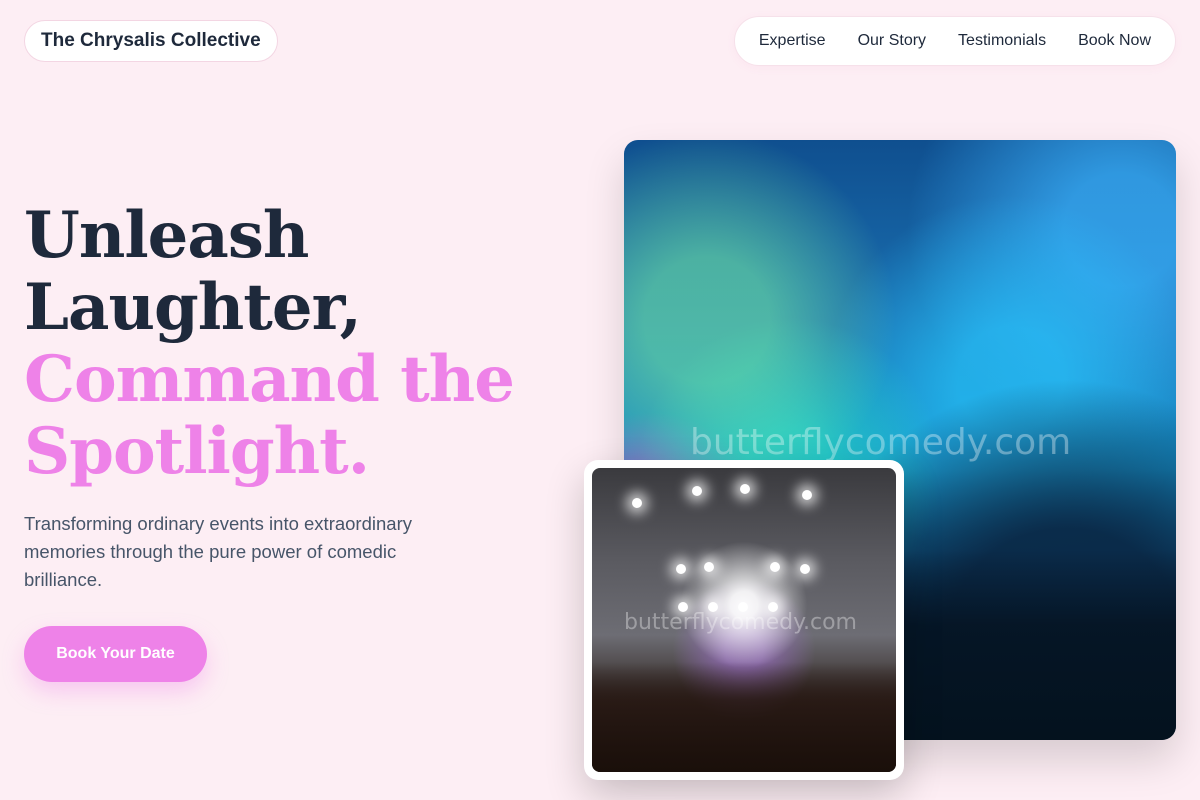 The image size is (1200, 800). I want to click on nav-our-story: Our Story, so click(892, 41).